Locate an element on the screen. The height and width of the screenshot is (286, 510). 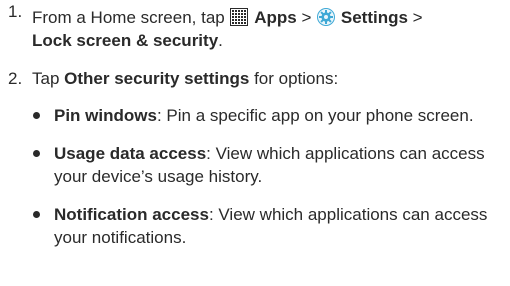
step-number: 1. is located at coordinates (15, 11).